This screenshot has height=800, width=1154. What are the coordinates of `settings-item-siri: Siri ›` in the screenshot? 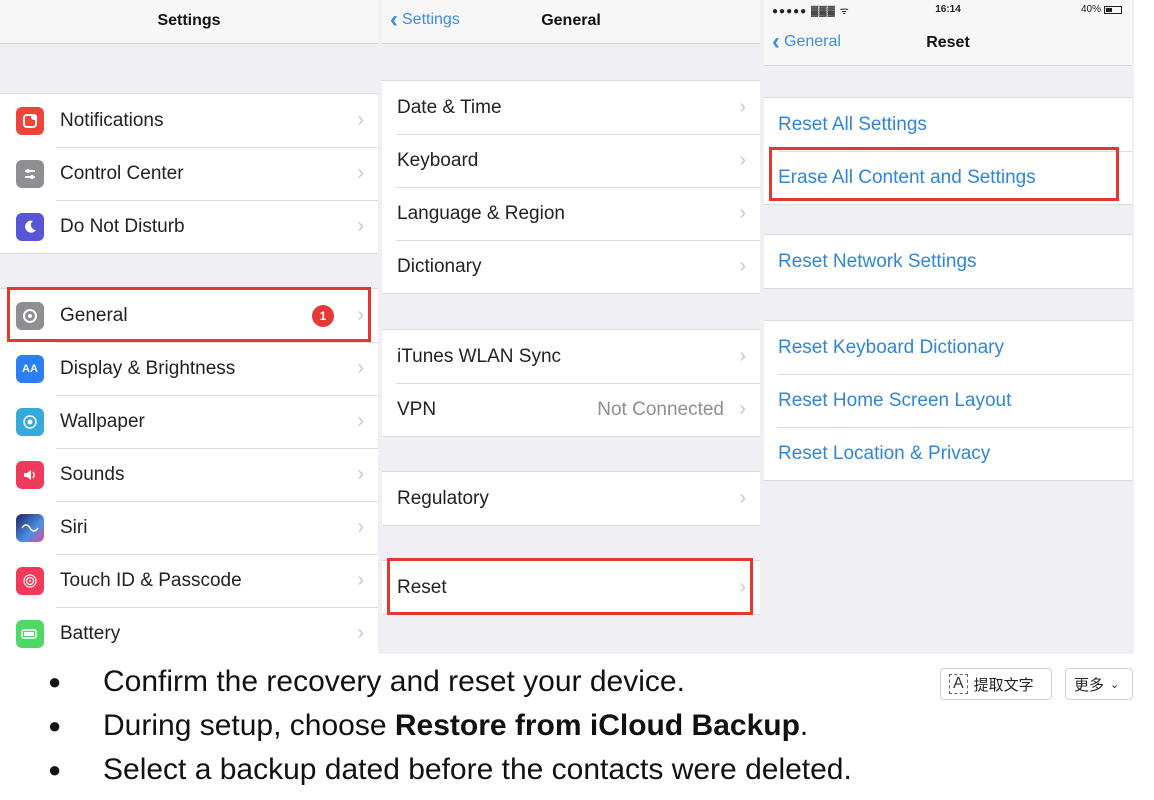 It's located at (189, 527).